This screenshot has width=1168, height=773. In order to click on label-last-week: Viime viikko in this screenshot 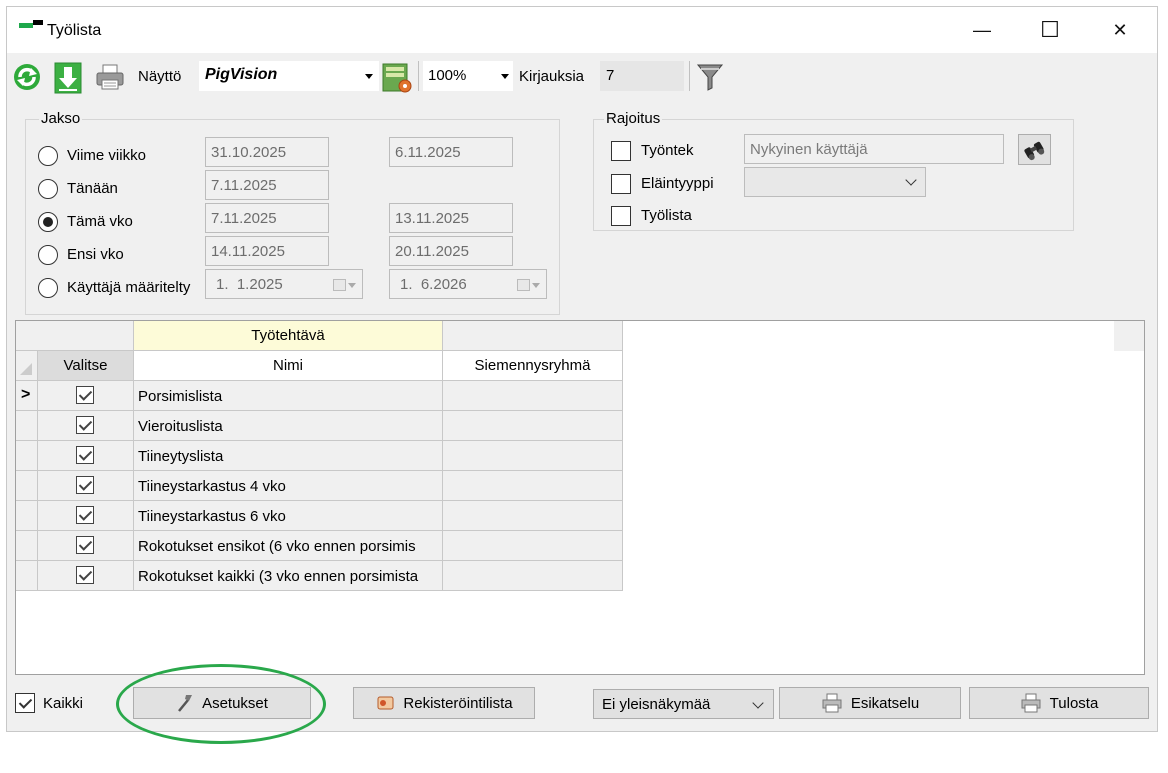, I will do `click(106, 155)`.